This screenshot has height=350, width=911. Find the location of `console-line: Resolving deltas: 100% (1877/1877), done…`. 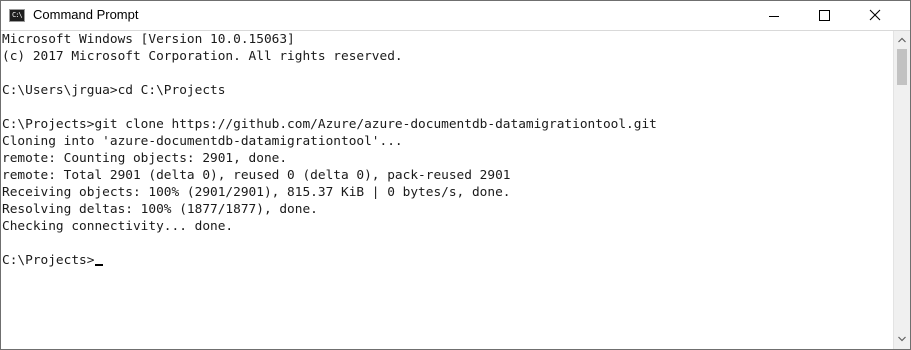

console-line: Resolving deltas: 100% (1877/1877), done… is located at coordinates (160, 209).